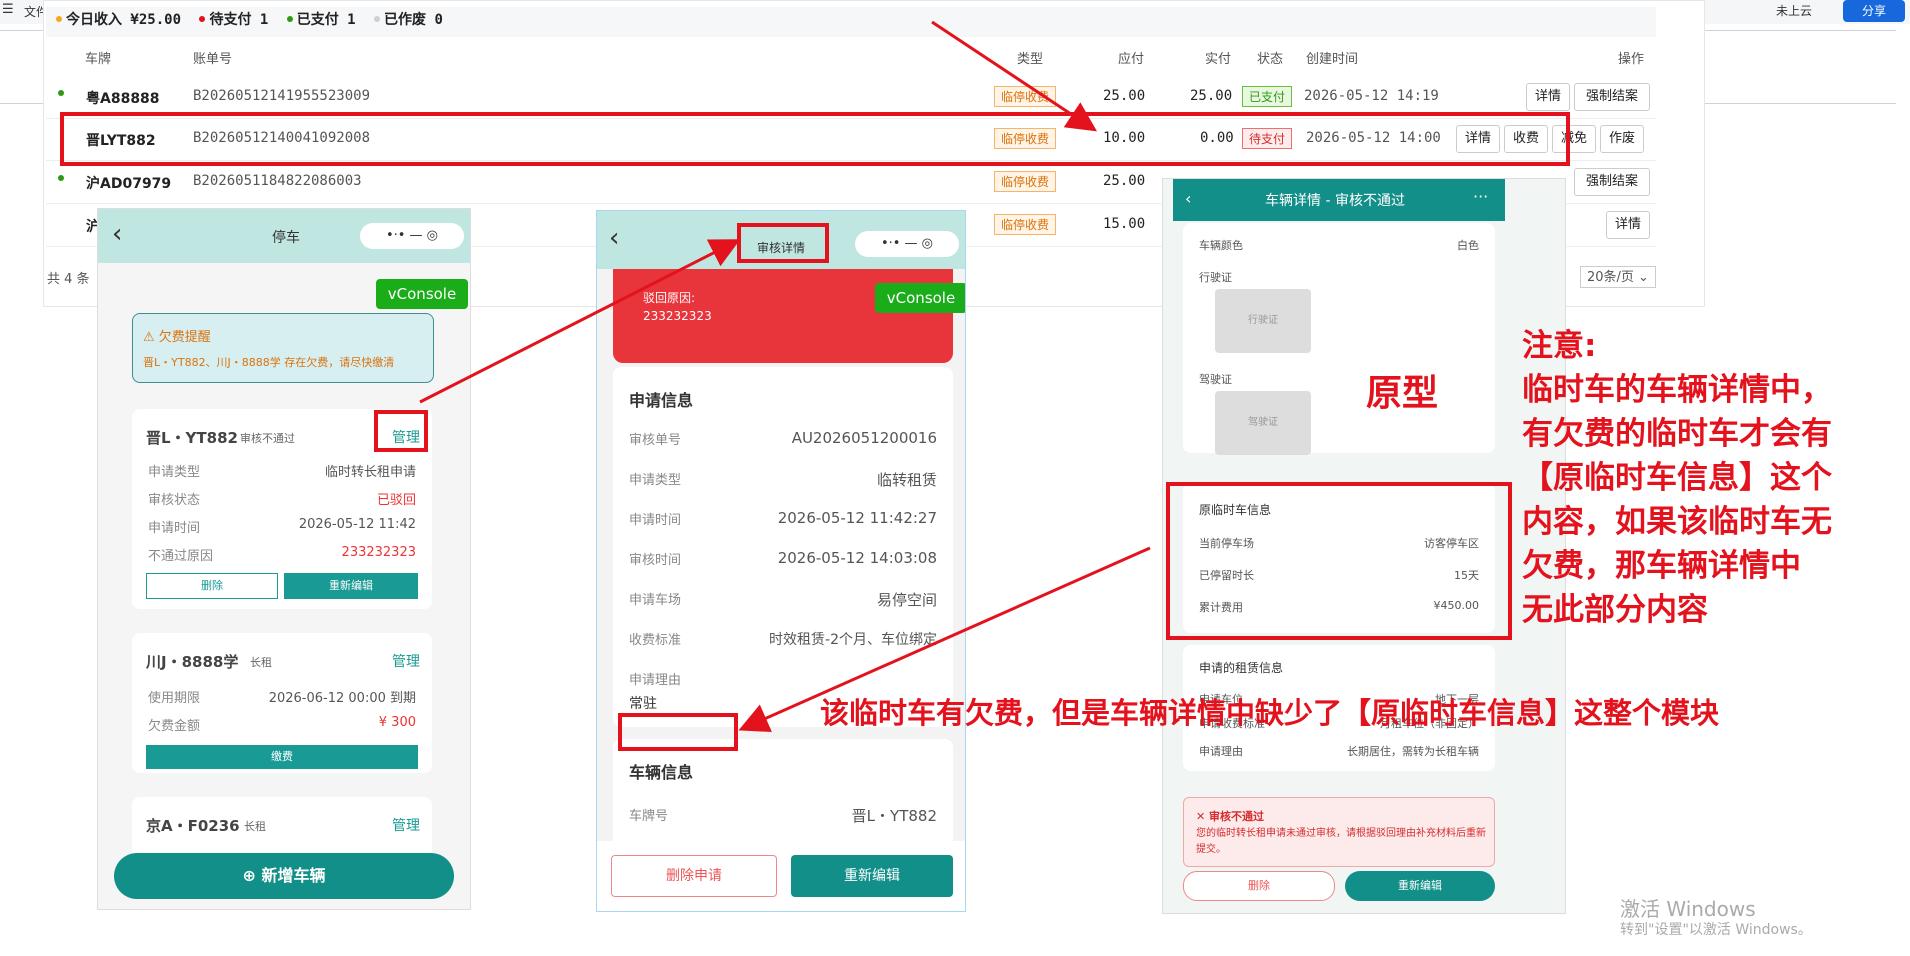 The width and height of the screenshot is (1910, 956). Describe the element at coordinates (580, 321) in the screenshot. I see `arrow-to-review-title` at that location.